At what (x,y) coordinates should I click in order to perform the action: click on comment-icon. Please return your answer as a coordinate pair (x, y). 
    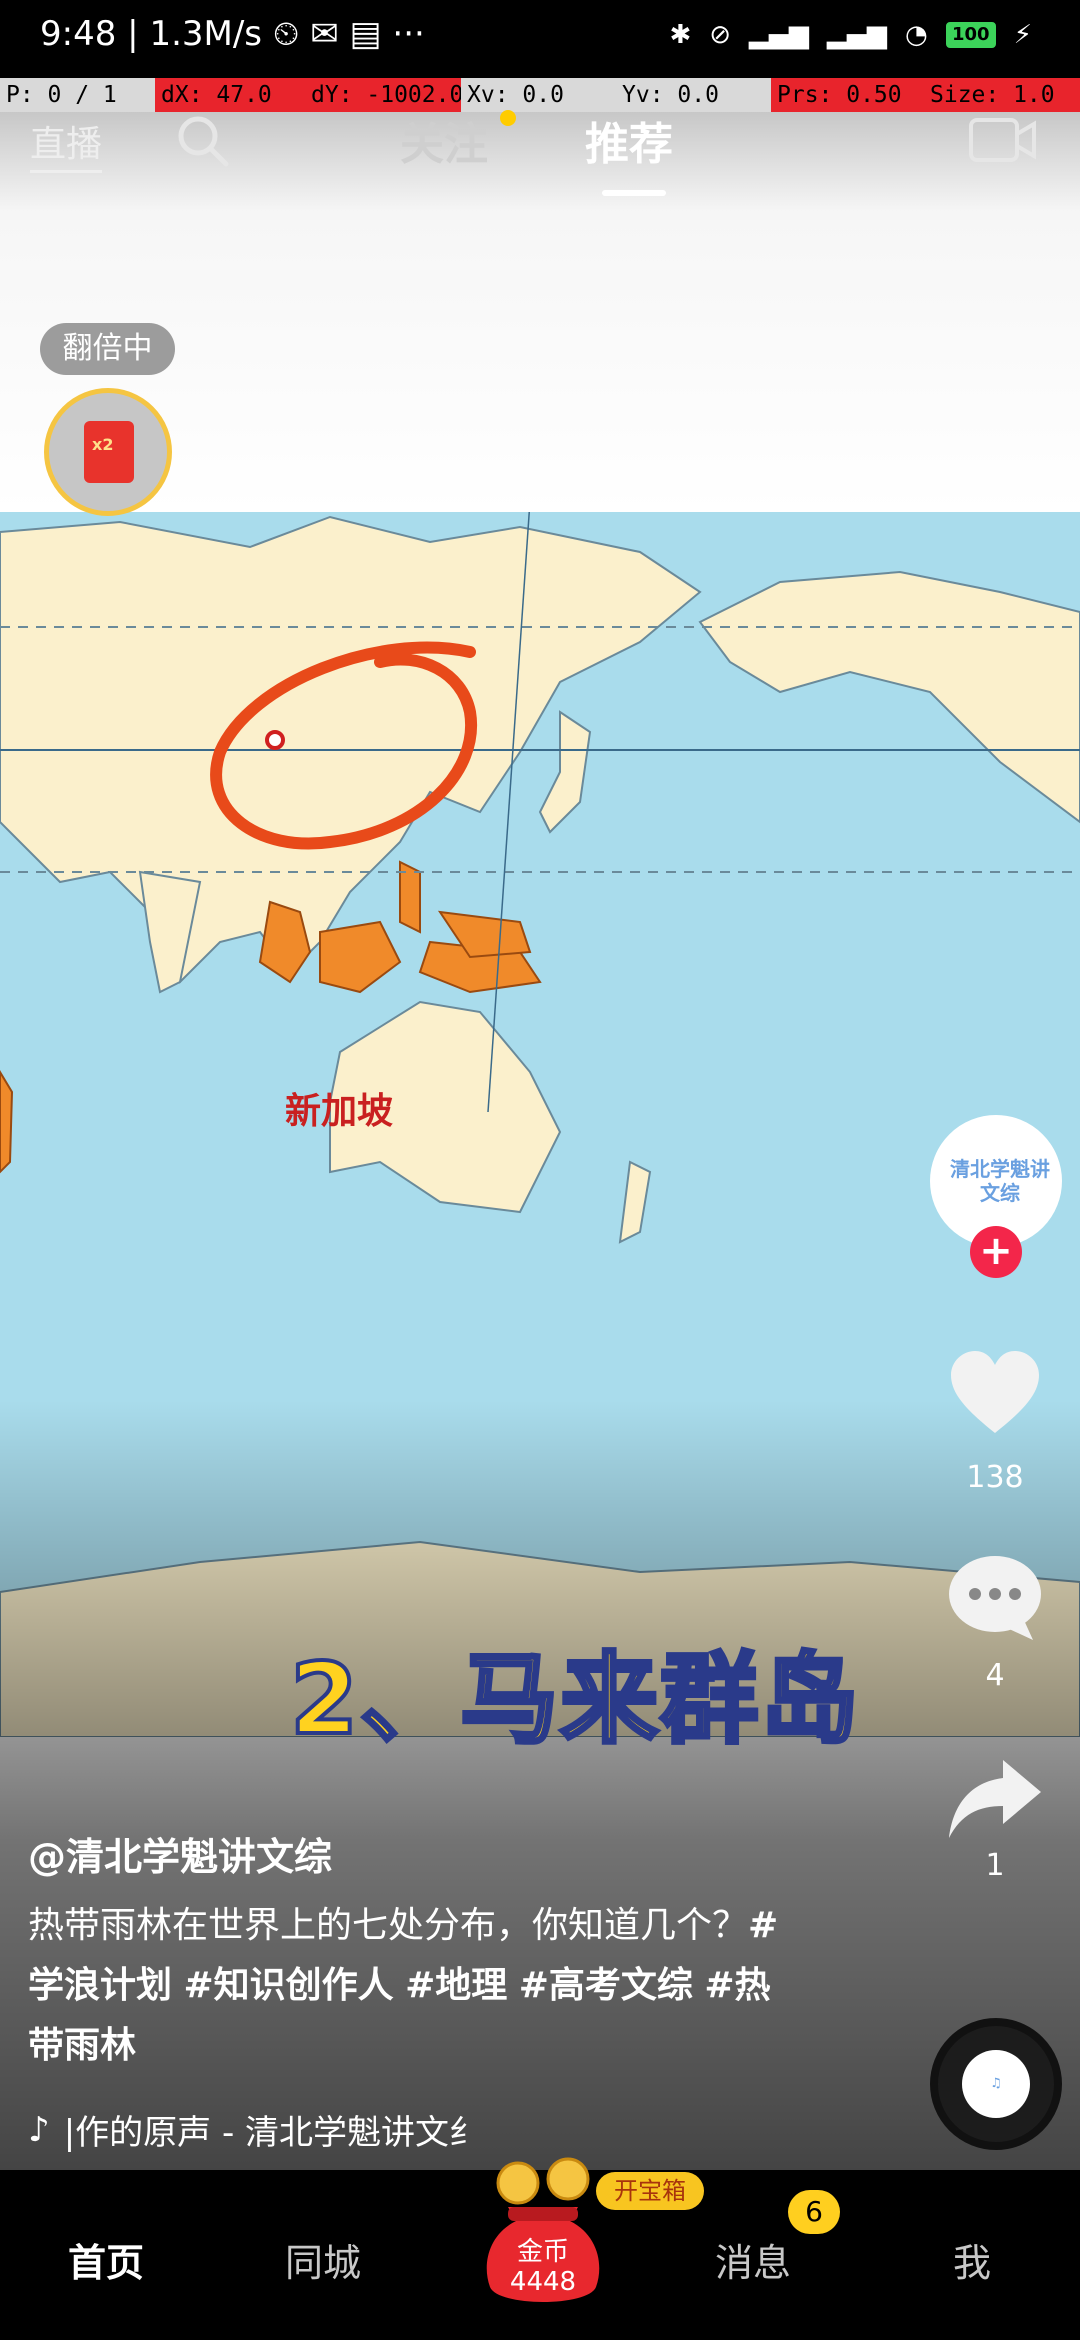
    Looking at the image, I should click on (995, 1598).